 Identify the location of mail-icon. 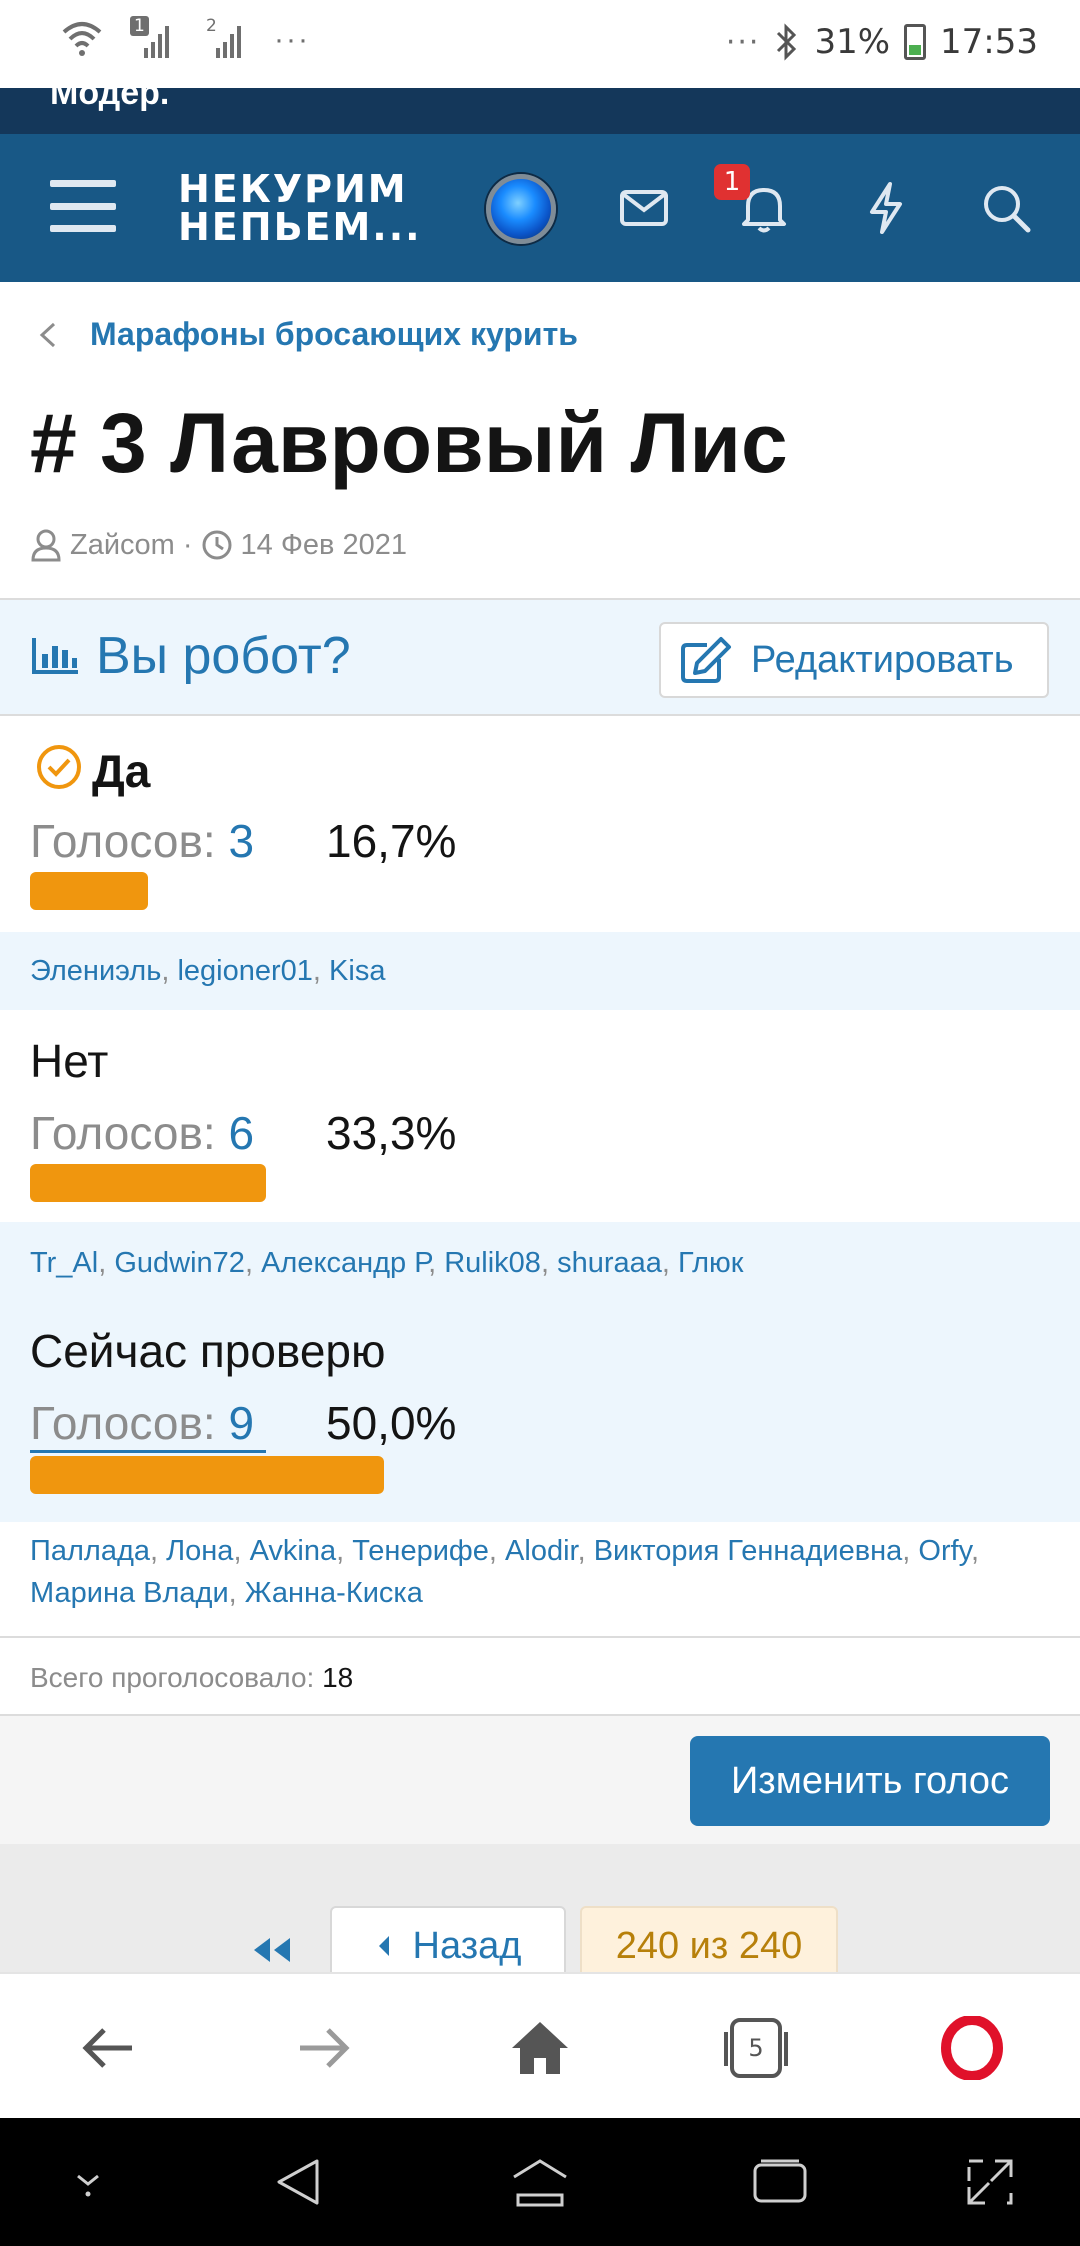
(644, 208).